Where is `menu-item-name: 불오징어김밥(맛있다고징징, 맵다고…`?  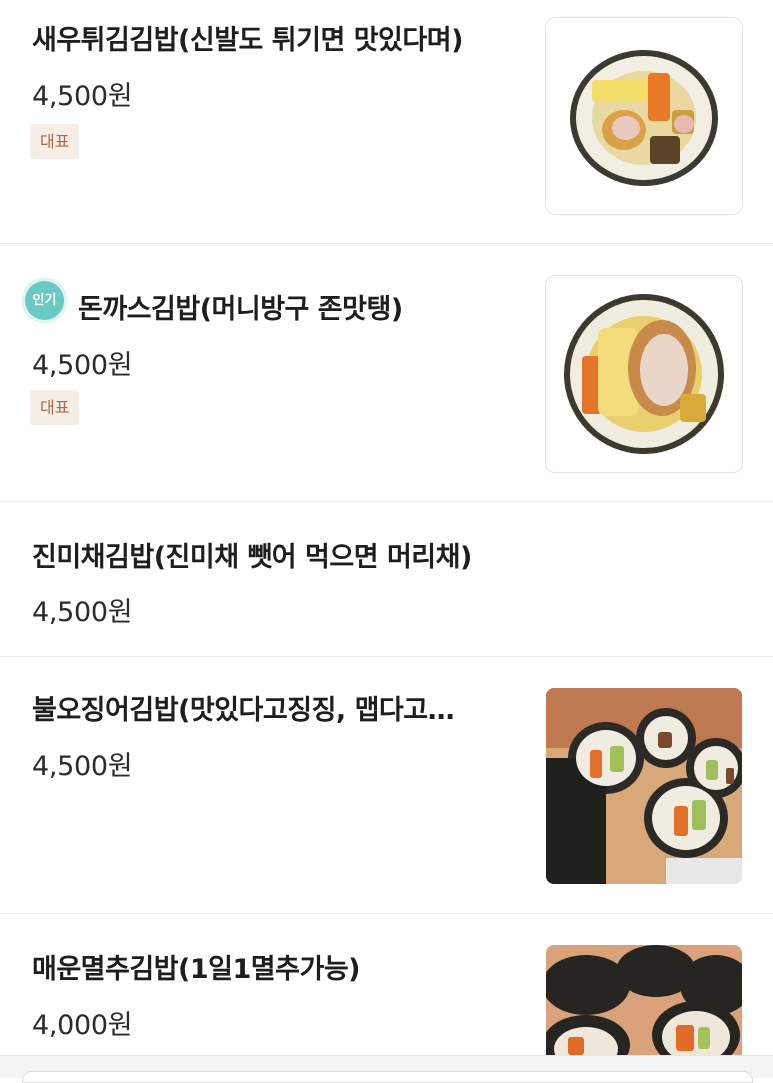
menu-item-name: 불오징어김밥(맛있다고징징, 맵다고… is located at coordinates (243, 710).